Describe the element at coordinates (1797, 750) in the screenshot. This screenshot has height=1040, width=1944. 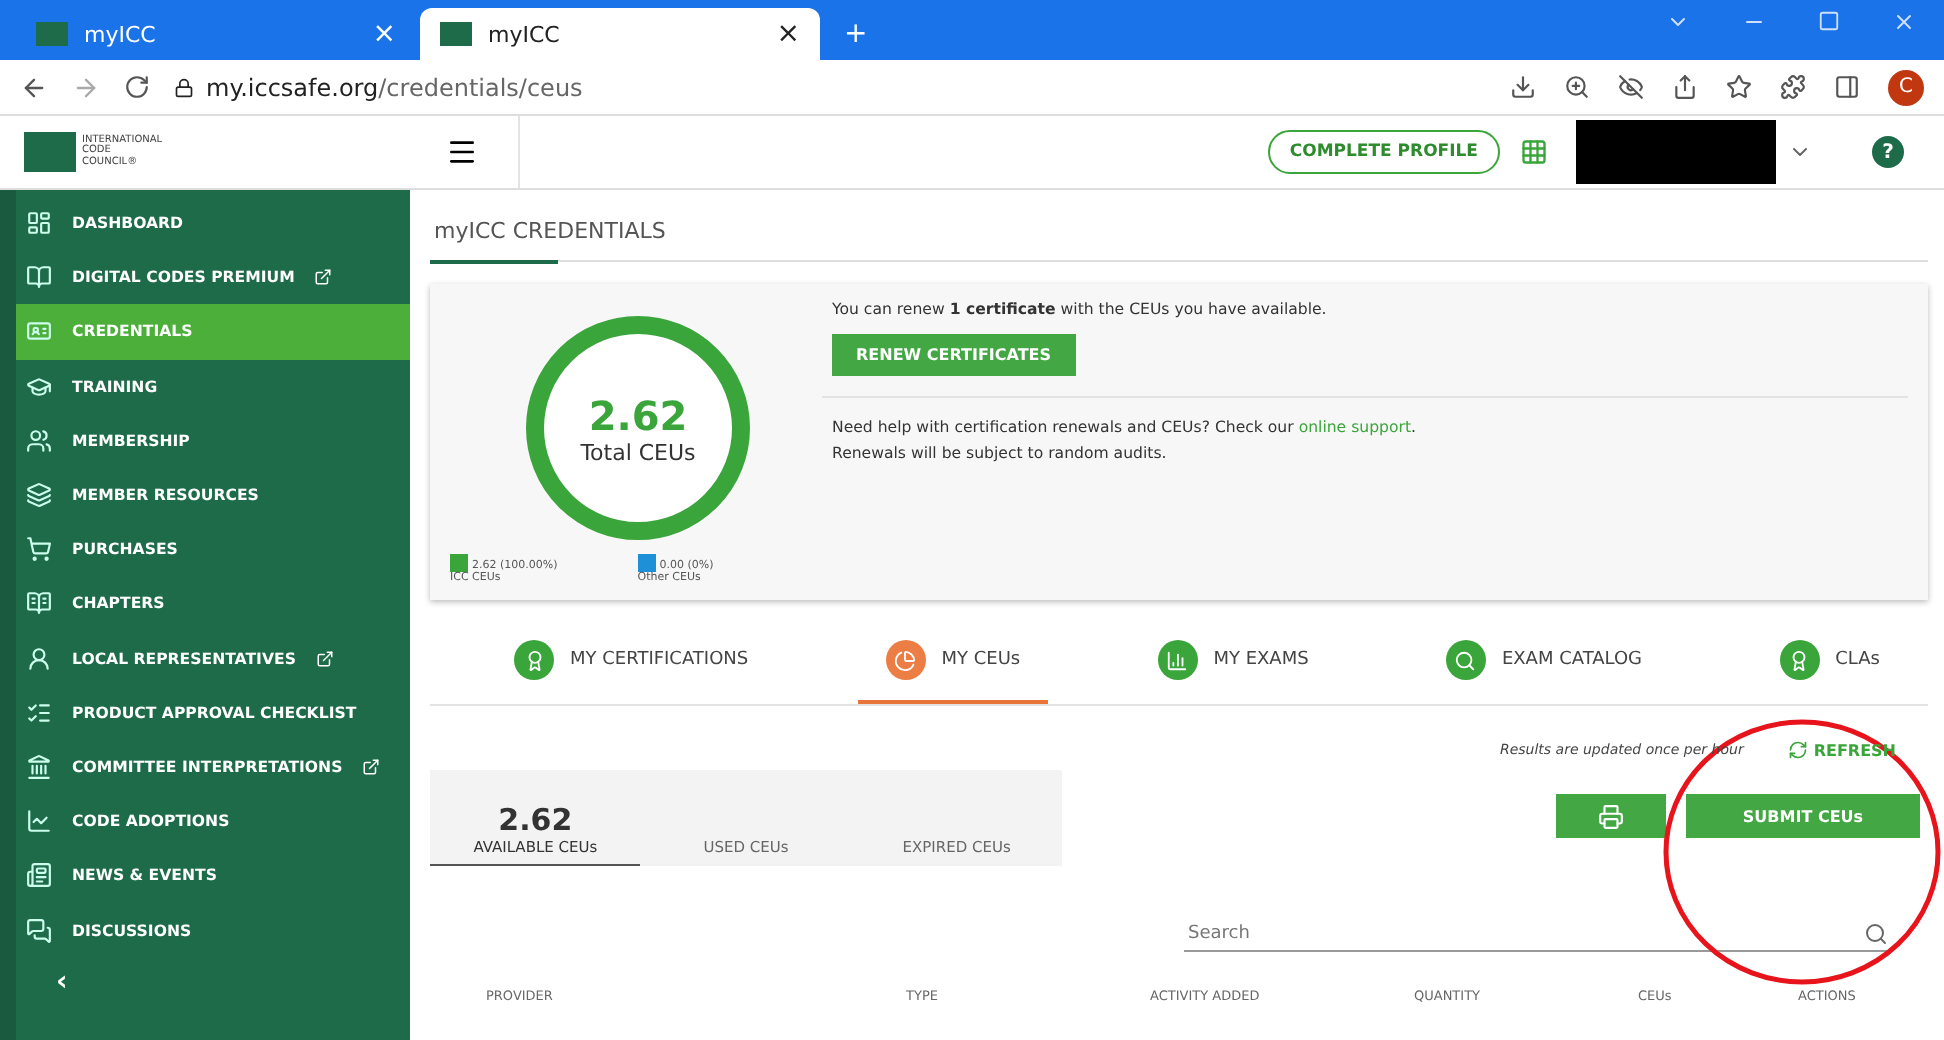
I see `refresh-icon` at that location.